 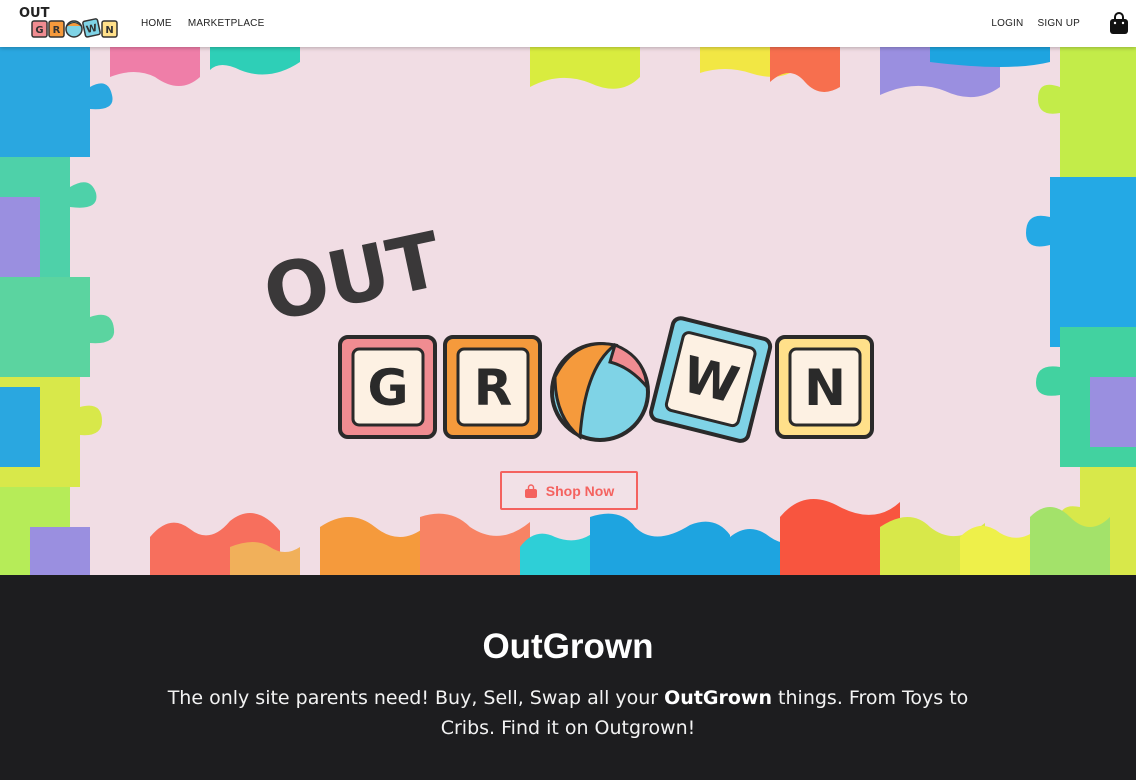 I want to click on brand-letter-r: R, so click(x=57, y=30).